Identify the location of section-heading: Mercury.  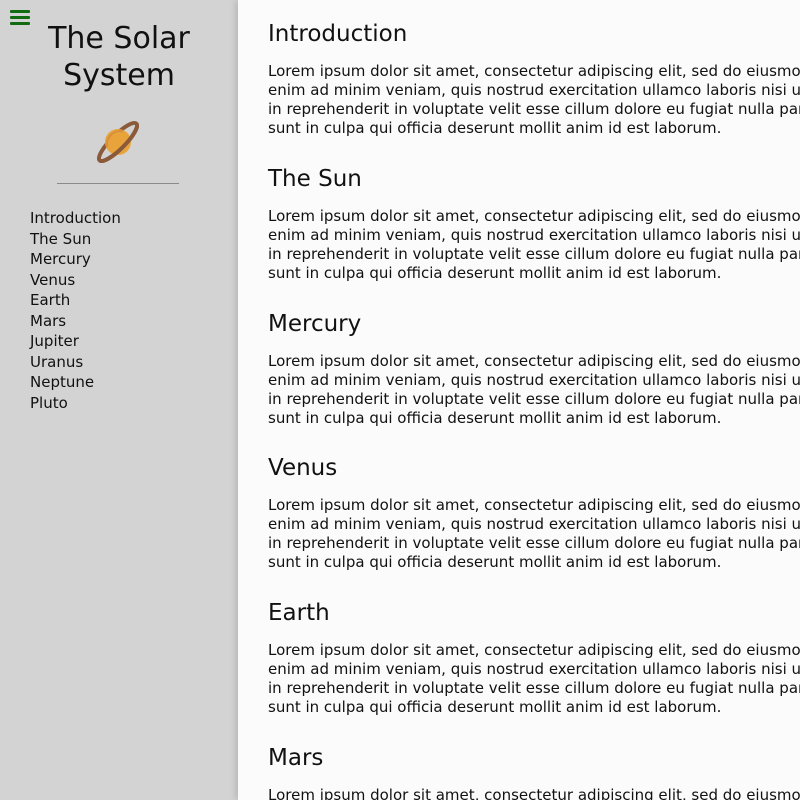
(315, 324).